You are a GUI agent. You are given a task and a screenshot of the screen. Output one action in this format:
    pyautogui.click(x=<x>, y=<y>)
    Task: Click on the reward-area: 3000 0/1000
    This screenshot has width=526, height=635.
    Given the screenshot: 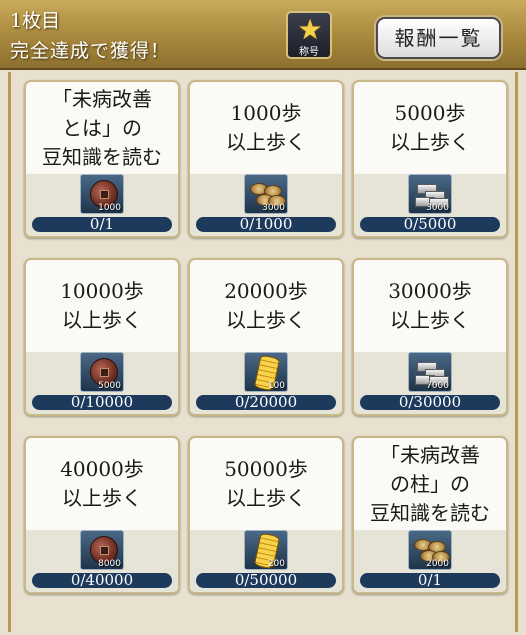 What is the action you would take?
    pyautogui.click(x=266, y=205)
    